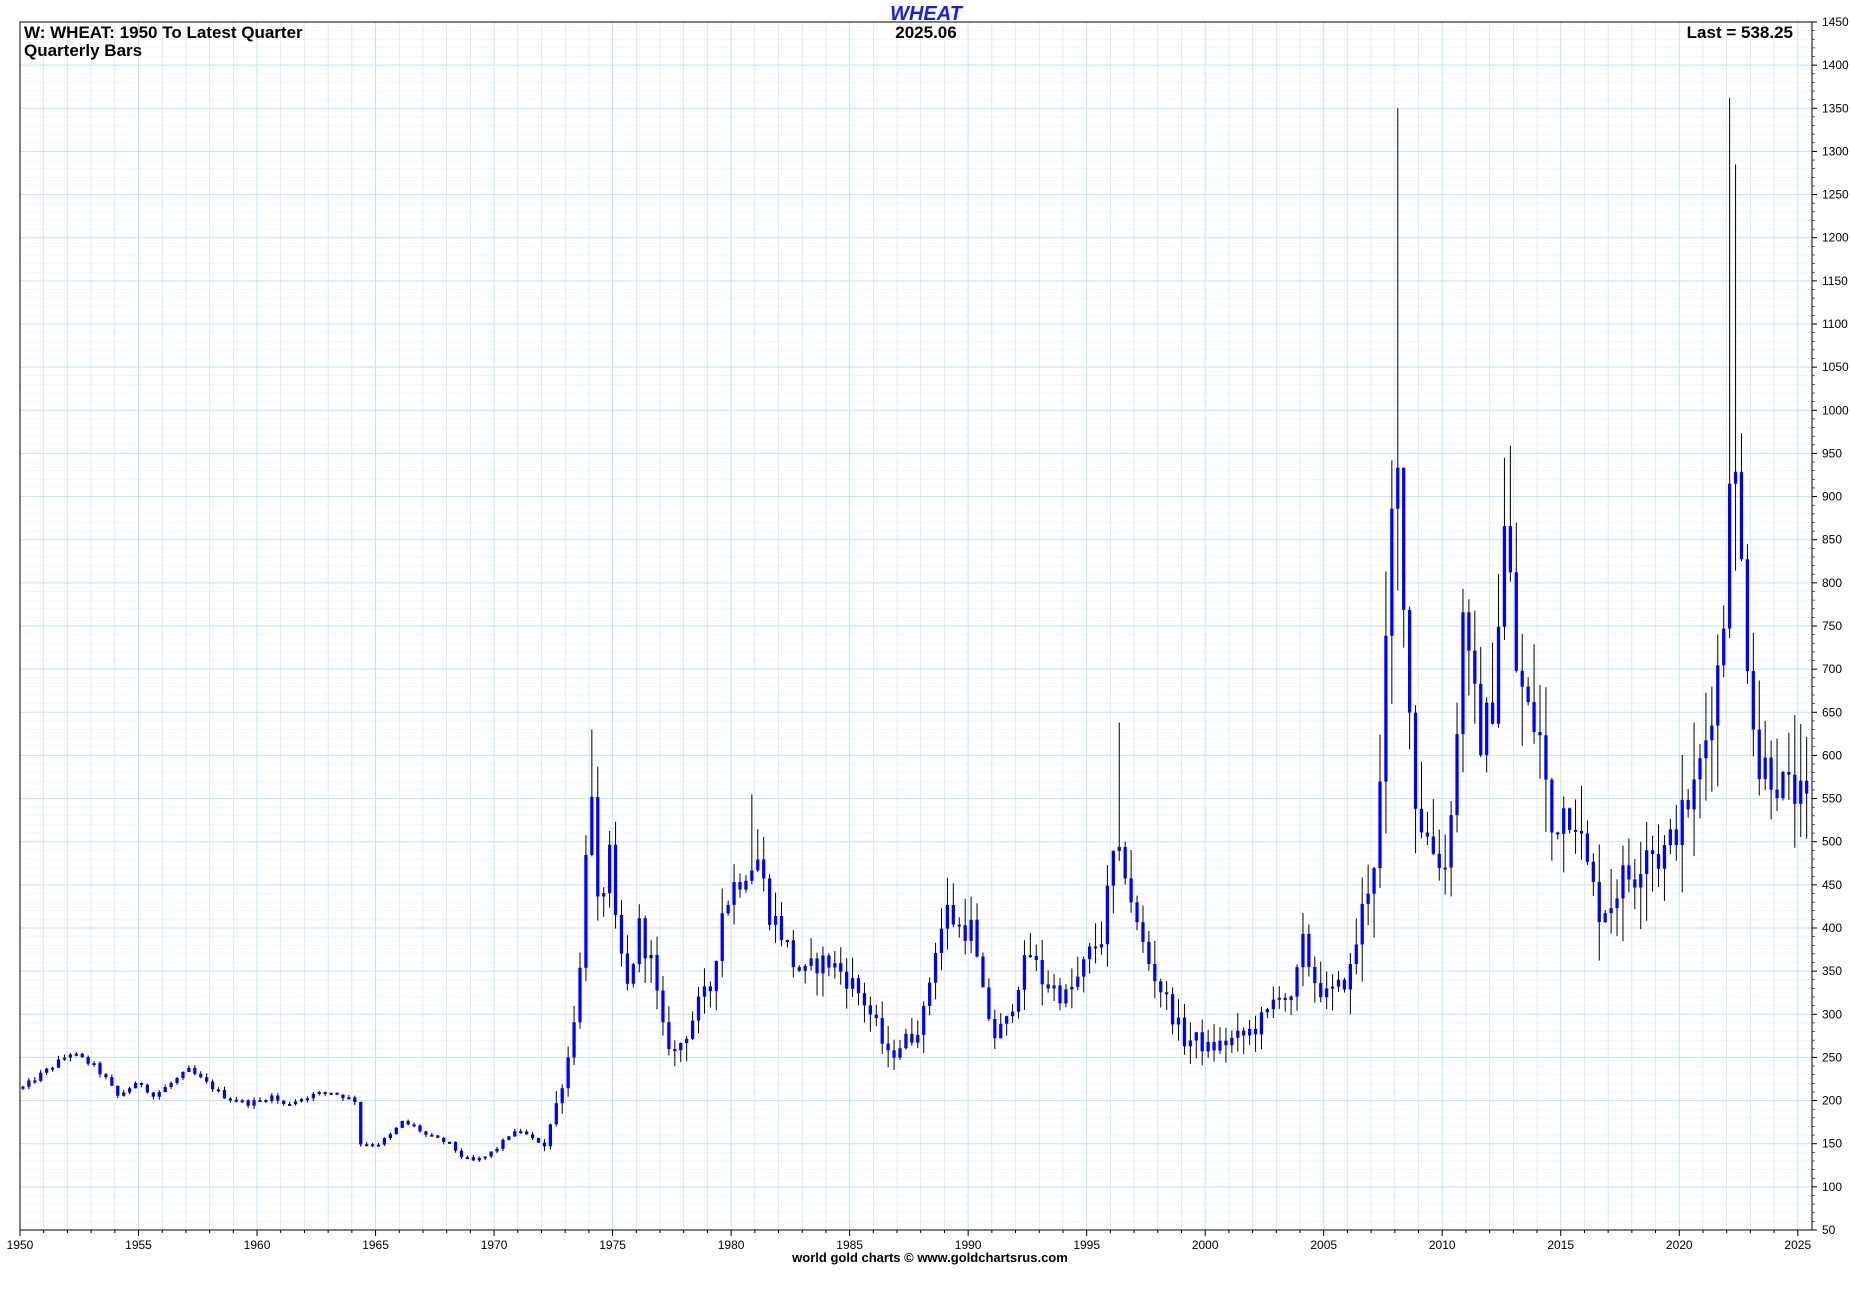  I want to click on y-tick-label: 1200, so click(1835, 238).